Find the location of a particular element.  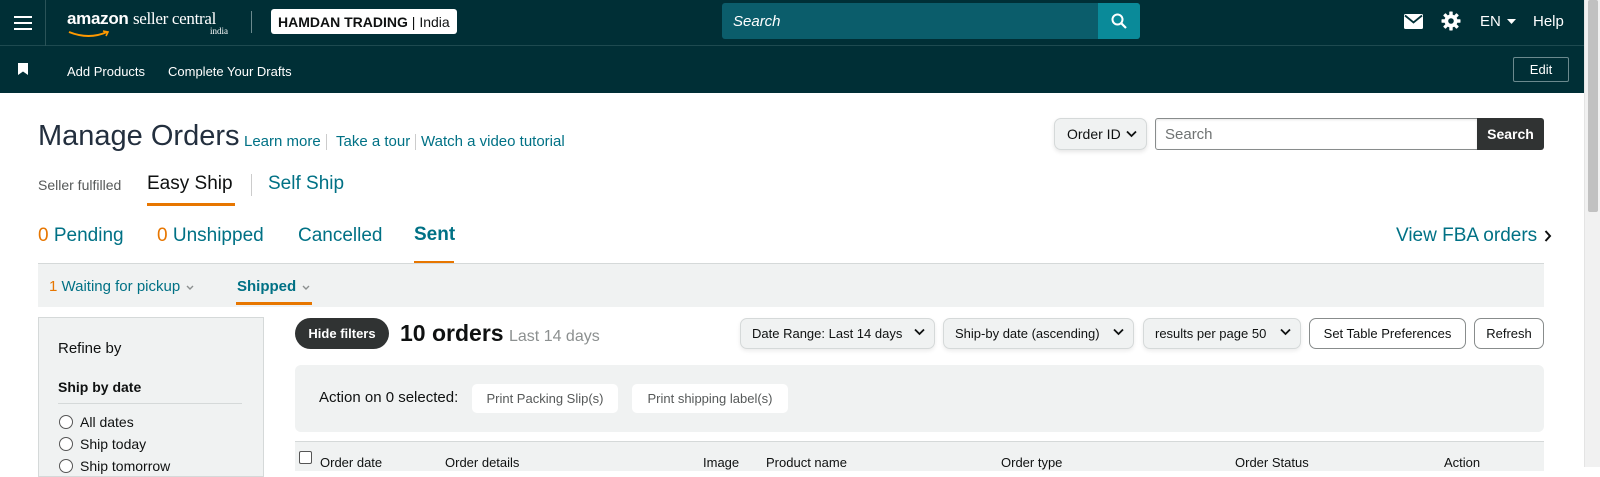

tab-sent: Sent is located at coordinates (434, 235).